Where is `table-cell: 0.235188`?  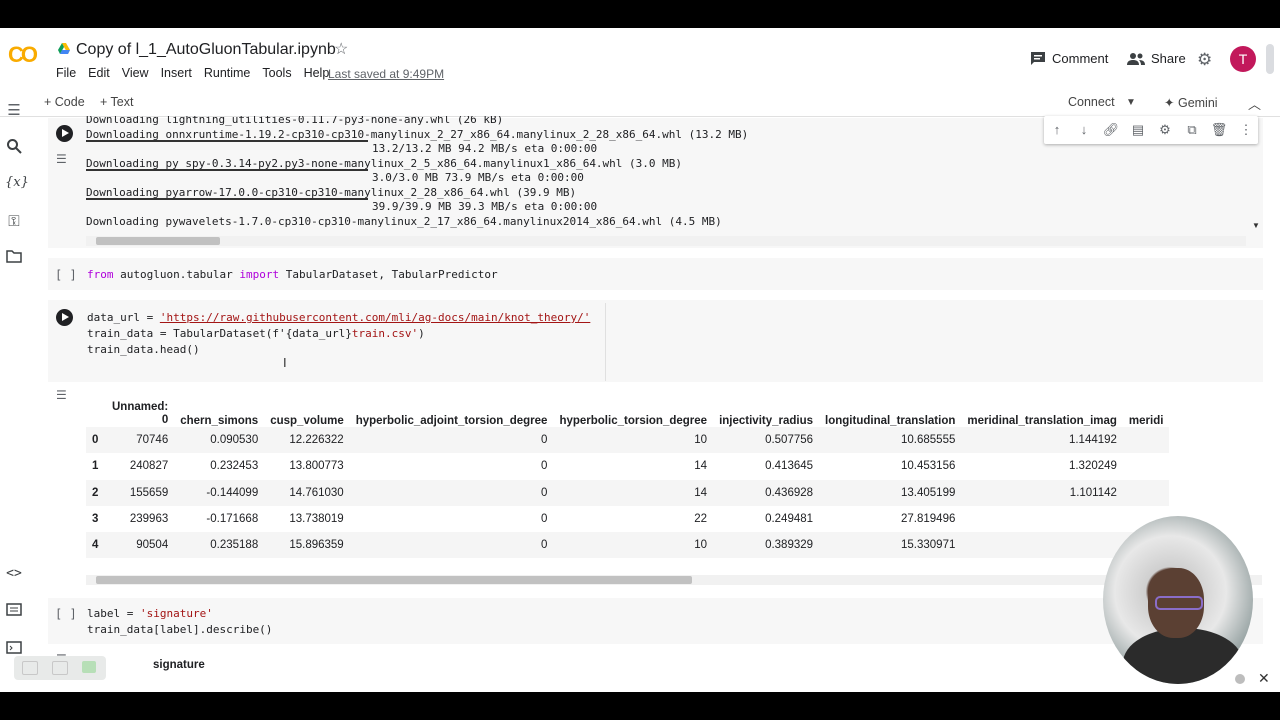 table-cell: 0.235188 is located at coordinates (219, 545).